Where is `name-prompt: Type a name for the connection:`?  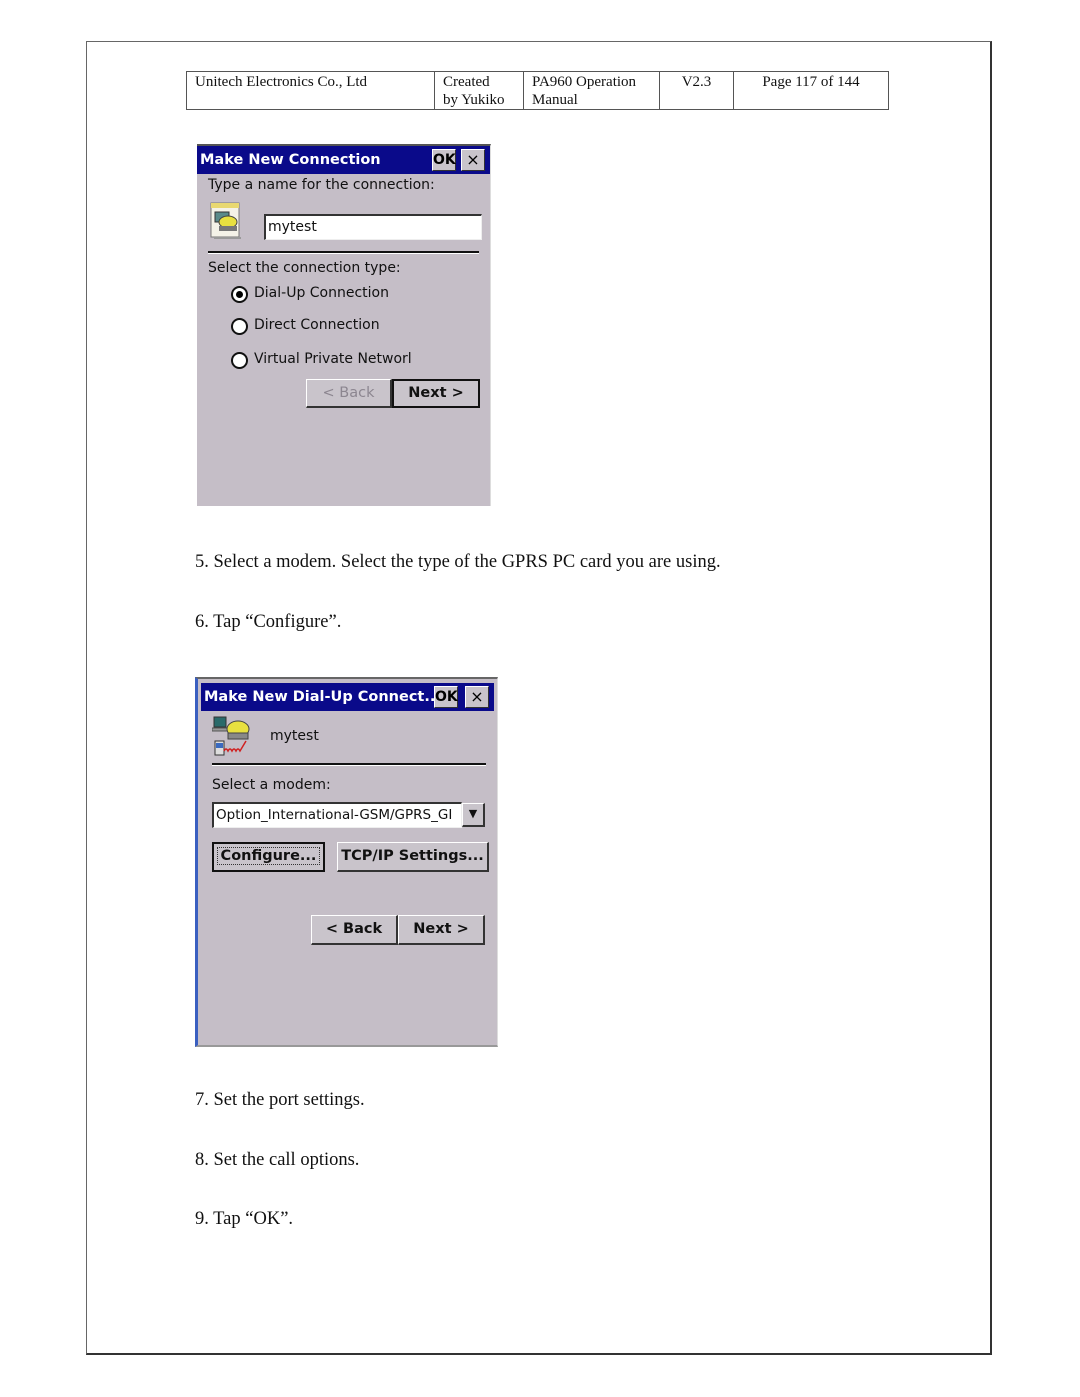 name-prompt: Type a name for the connection: is located at coordinates (321, 185).